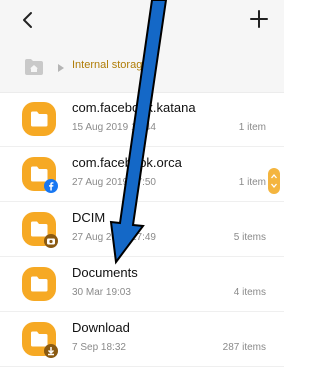 The image size is (320, 367). Describe the element at coordinates (134, 107) in the screenshot. I see `item-name: com.facebook.katana` at that location.